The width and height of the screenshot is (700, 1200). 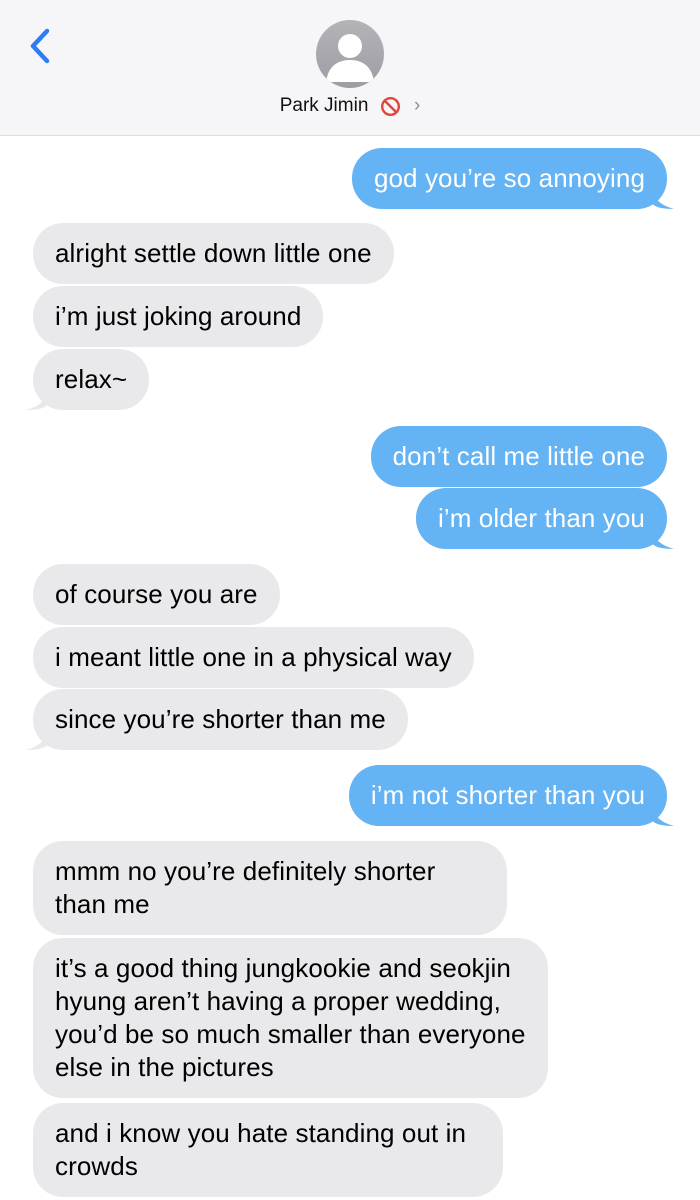 I want to click on chevron-left-icon, so click(x=40, y=46).